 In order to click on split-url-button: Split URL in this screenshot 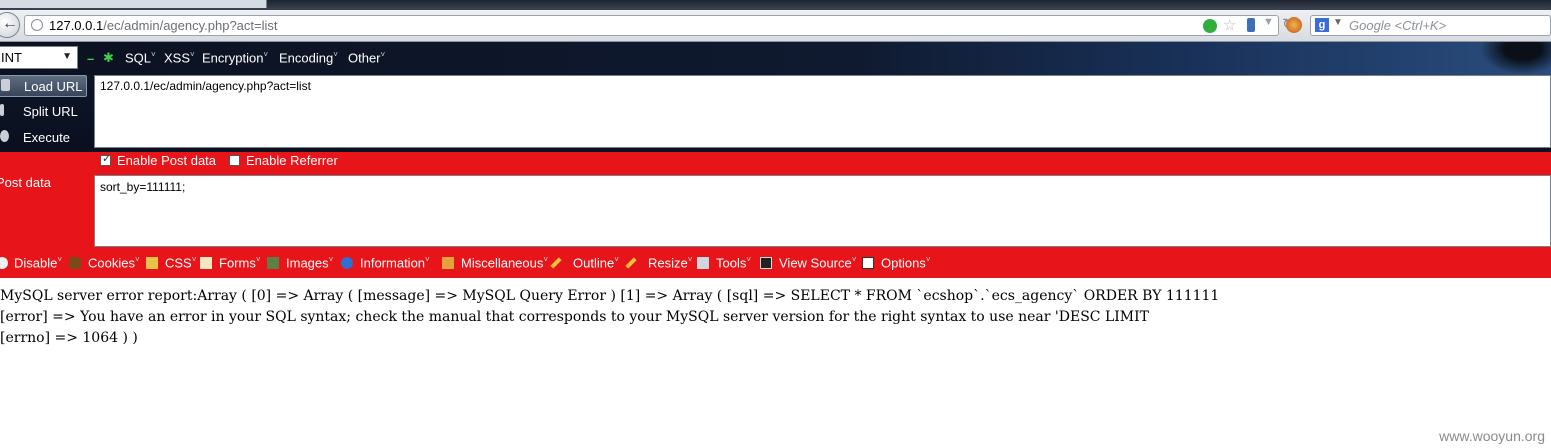, I will do `click(43, 112)`.